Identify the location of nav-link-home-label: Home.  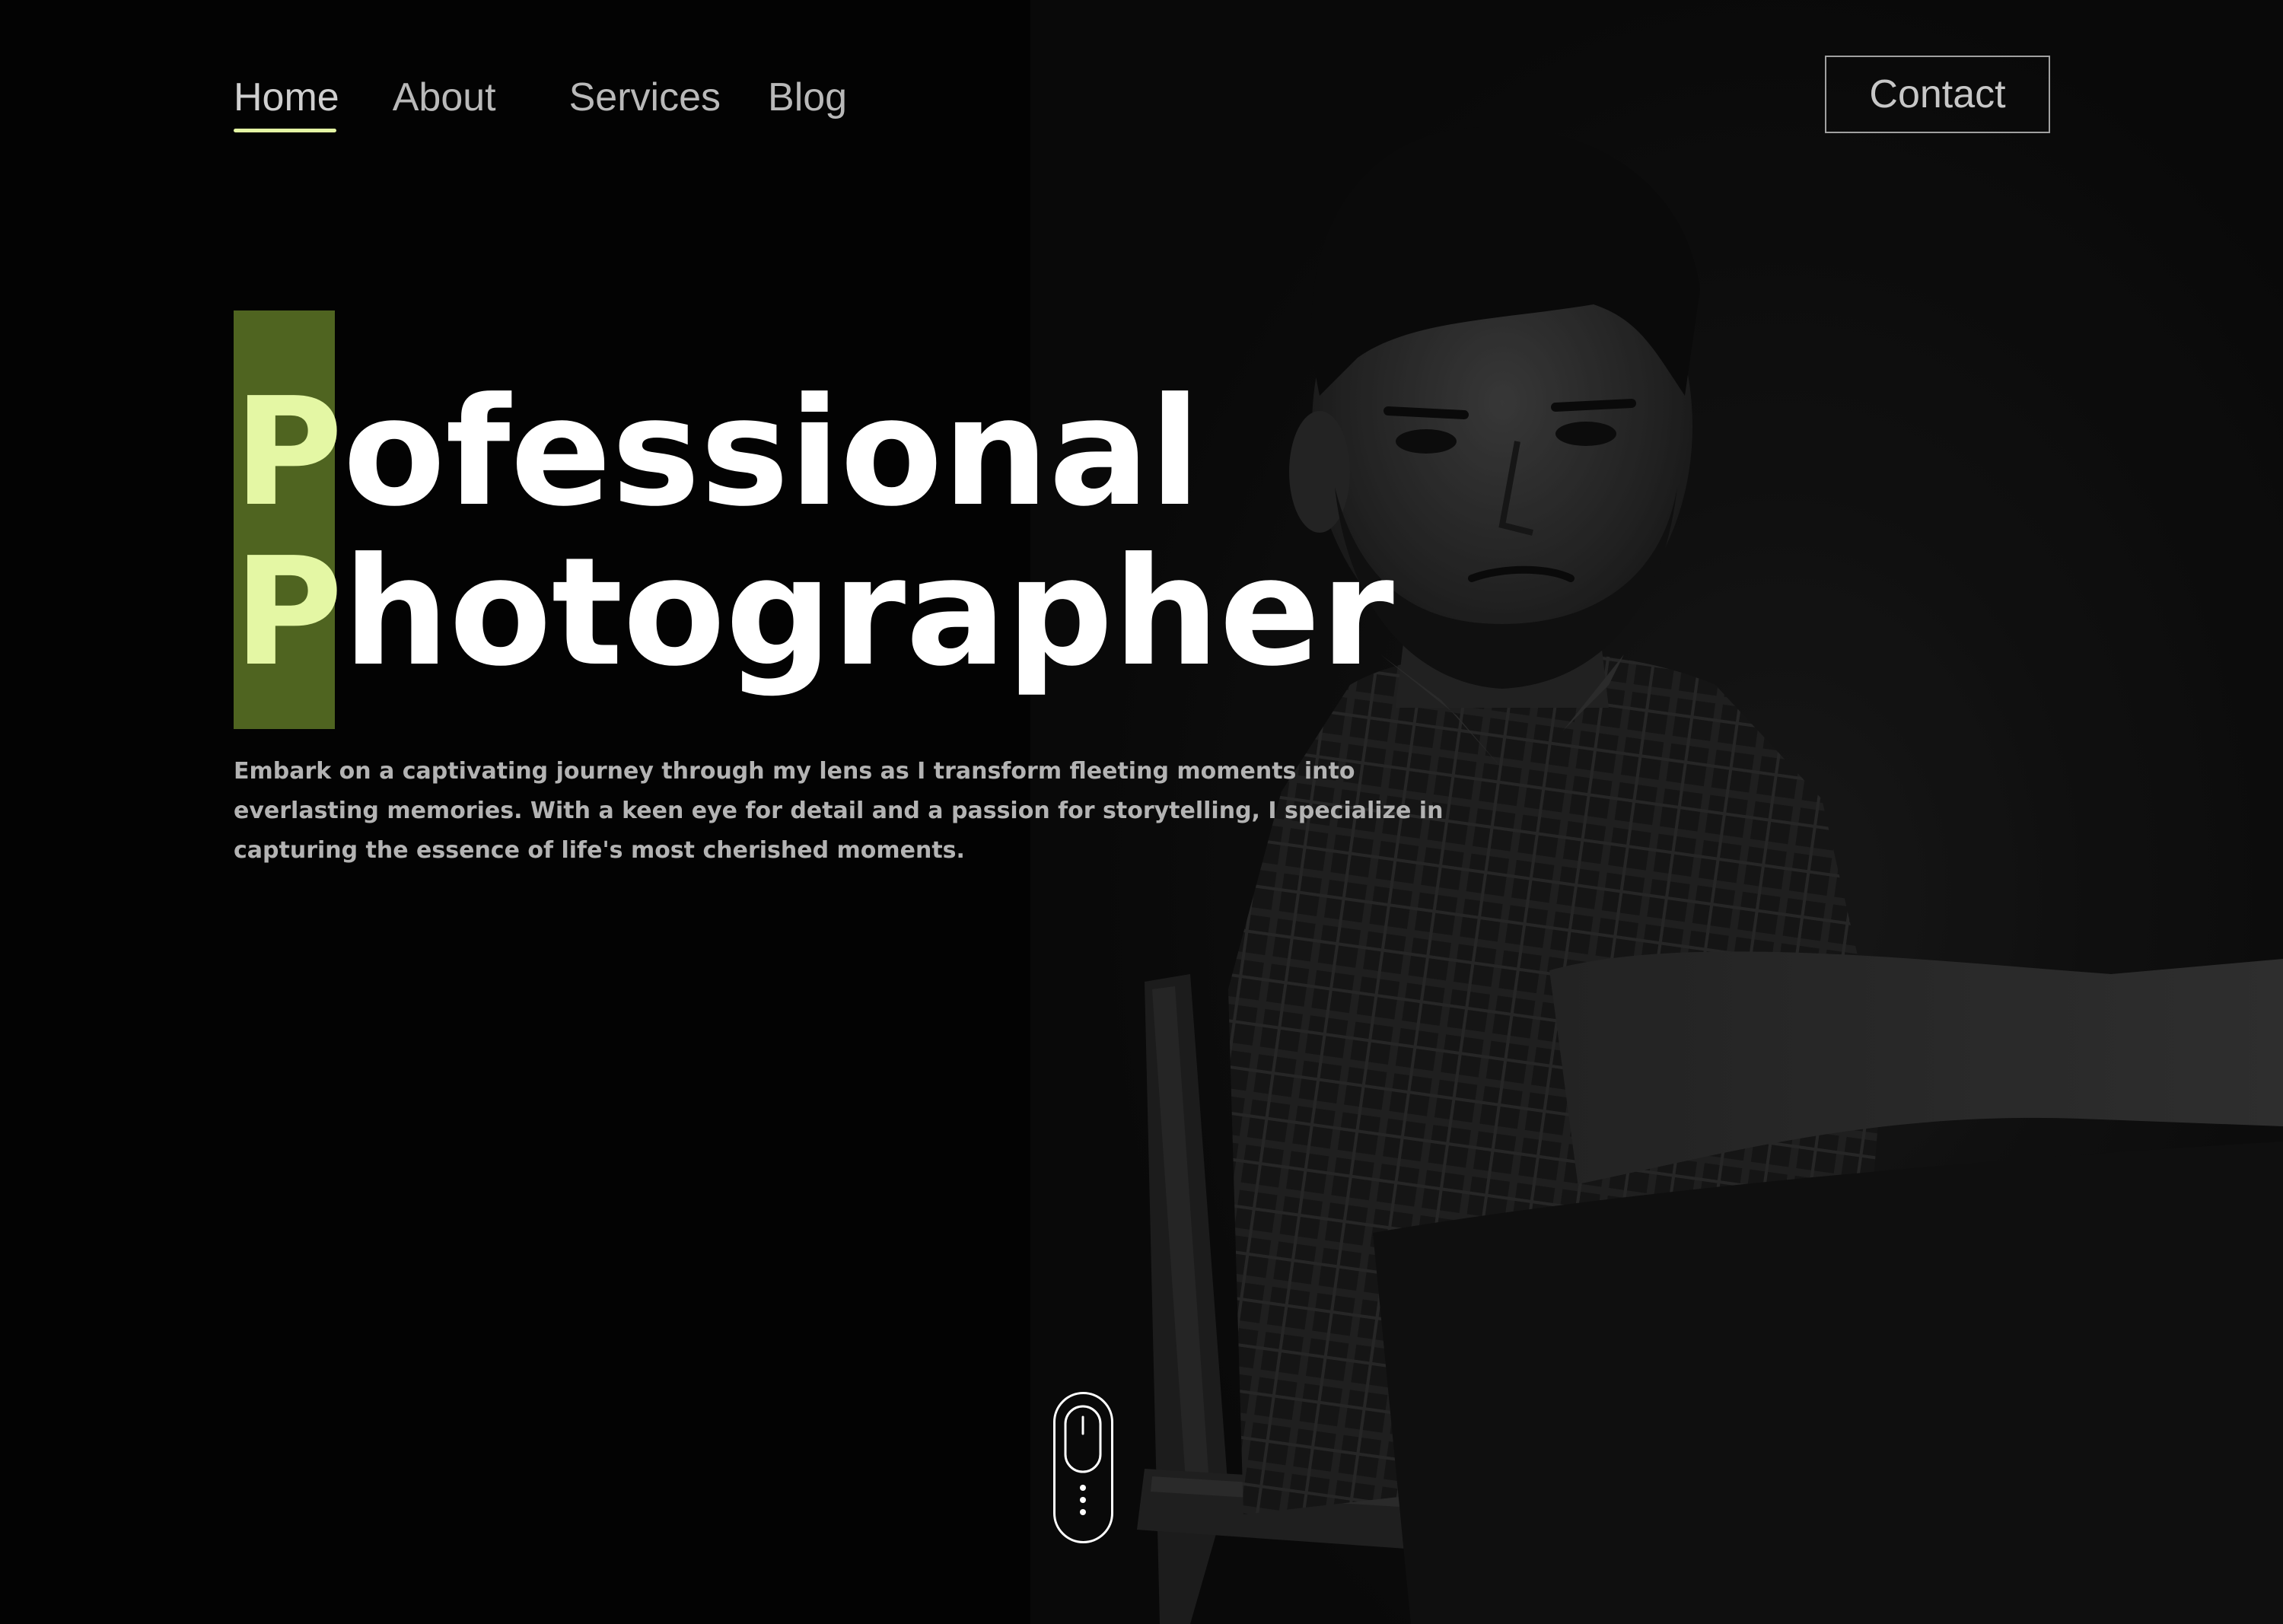
(286, 97).